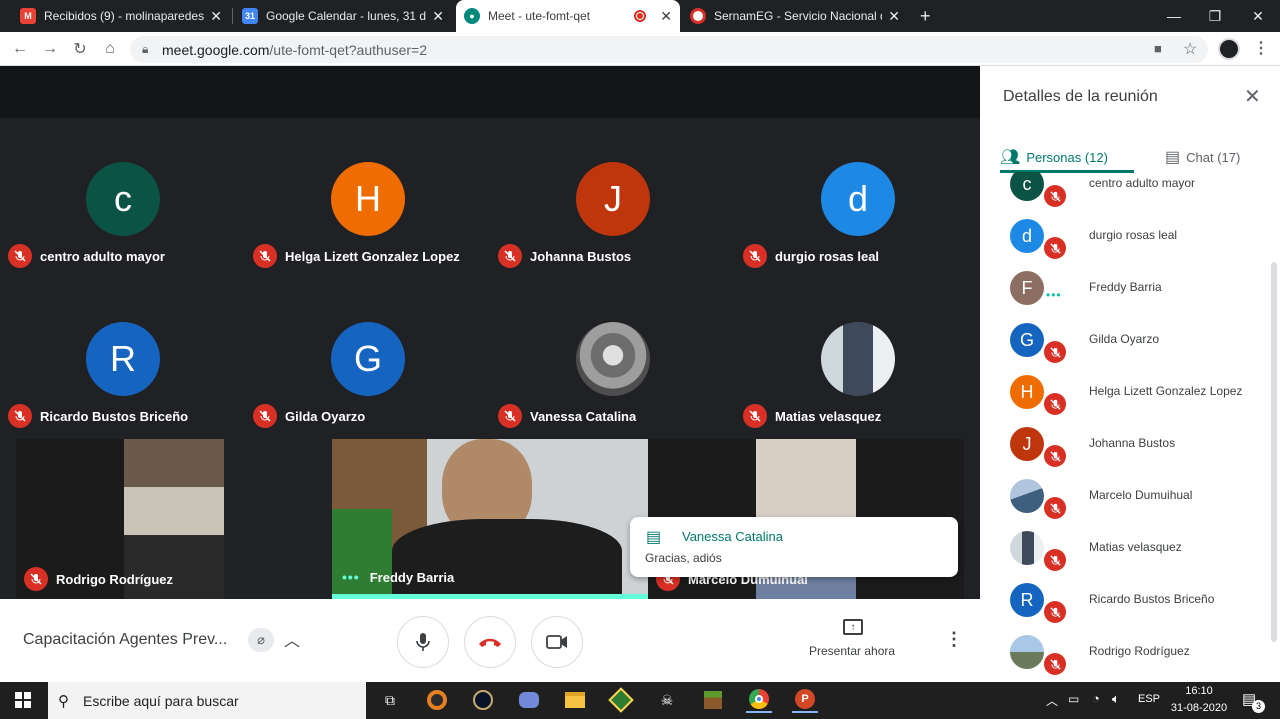  I want to click on list-item: R Ricardo Bustos Briceño, so click(1130, 600).